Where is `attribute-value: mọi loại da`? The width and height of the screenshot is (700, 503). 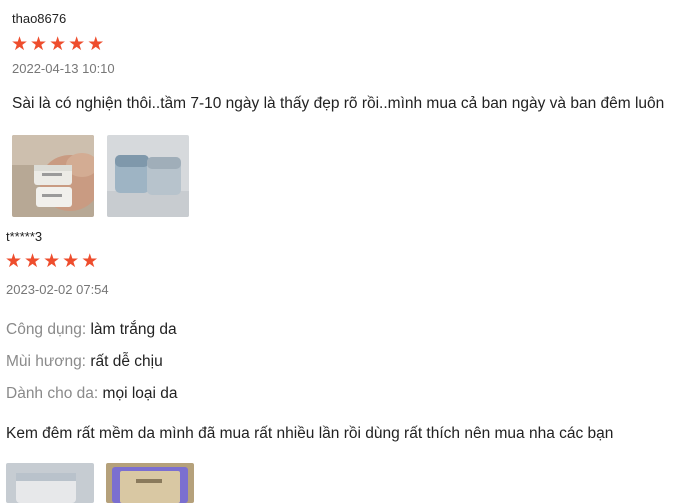 attribute-value: mọi loại da is located at coordinates (140, 393).